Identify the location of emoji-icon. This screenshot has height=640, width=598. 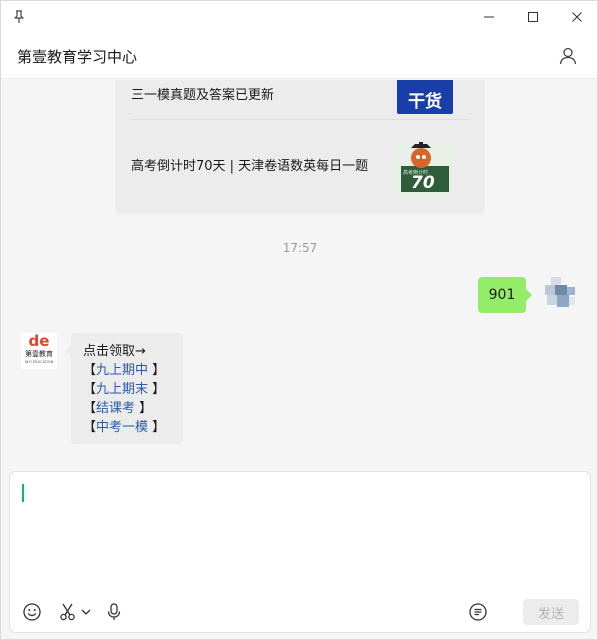
(32, 612).